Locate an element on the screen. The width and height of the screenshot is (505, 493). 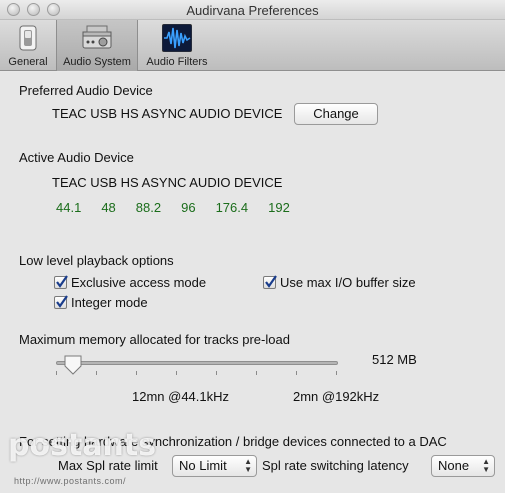
active-device-heading: Active Audio Device is located at coordinates (76, 157).